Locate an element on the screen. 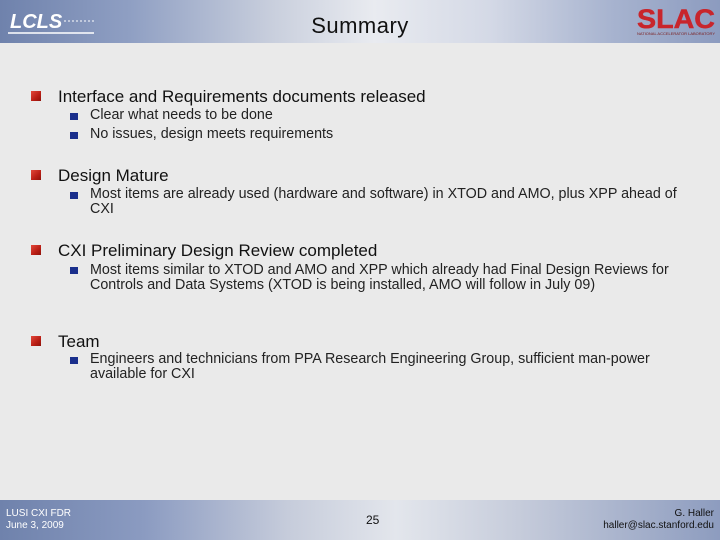  footer-email: haller@slac.stanford.edu is located at coordinates (658, 525).